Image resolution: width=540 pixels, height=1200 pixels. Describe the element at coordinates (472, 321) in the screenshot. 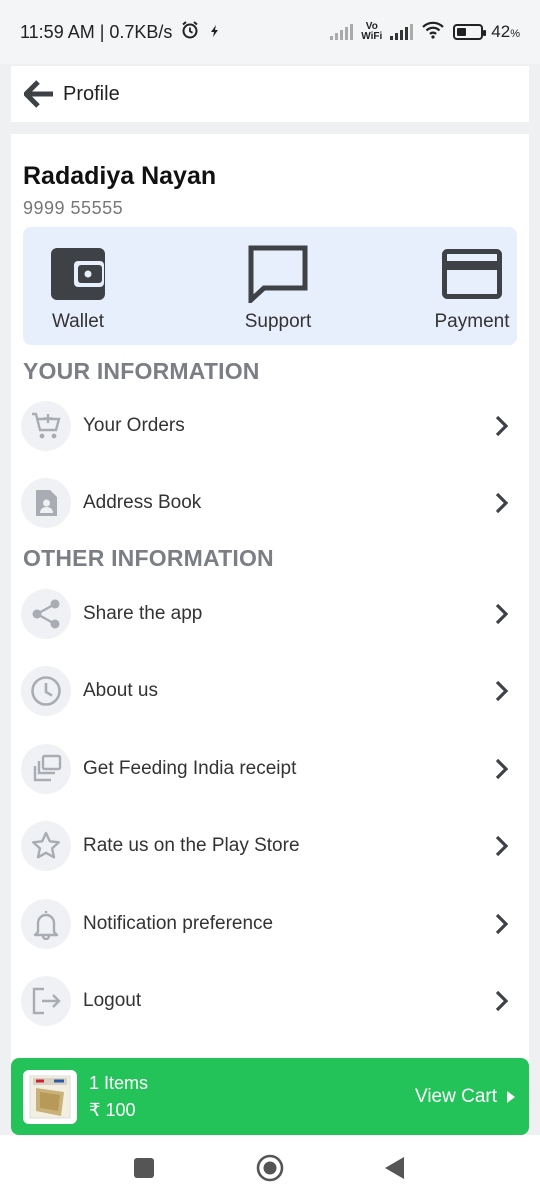

I see `payment-label: Payment` at that location.